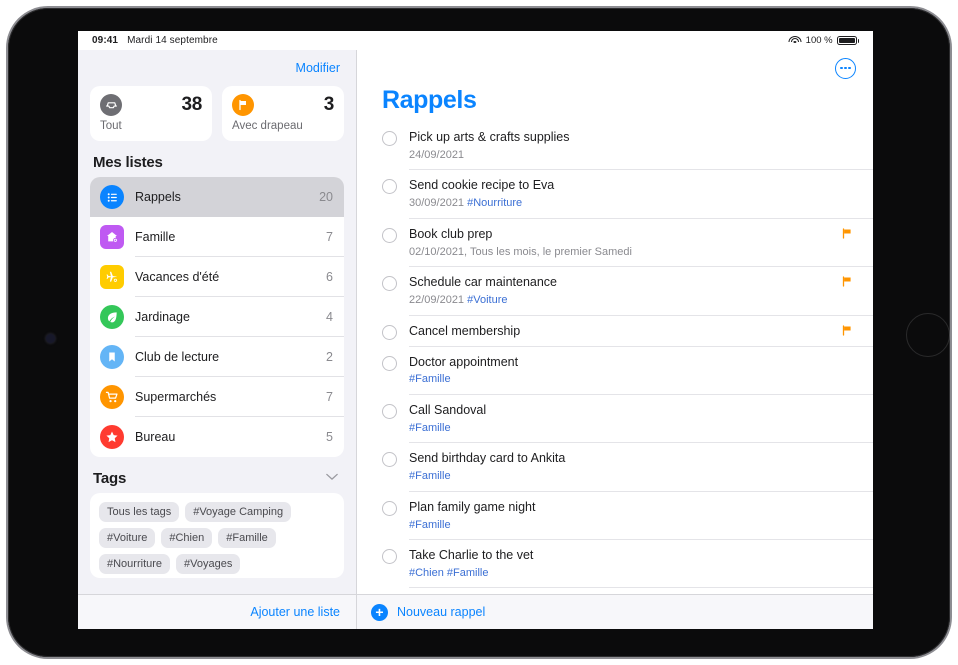 This screenshot has width=958, height=665. Describe the element at coordinates (451, 233) in the screenshot. I see `reminder-title: Book club prep` at that location.